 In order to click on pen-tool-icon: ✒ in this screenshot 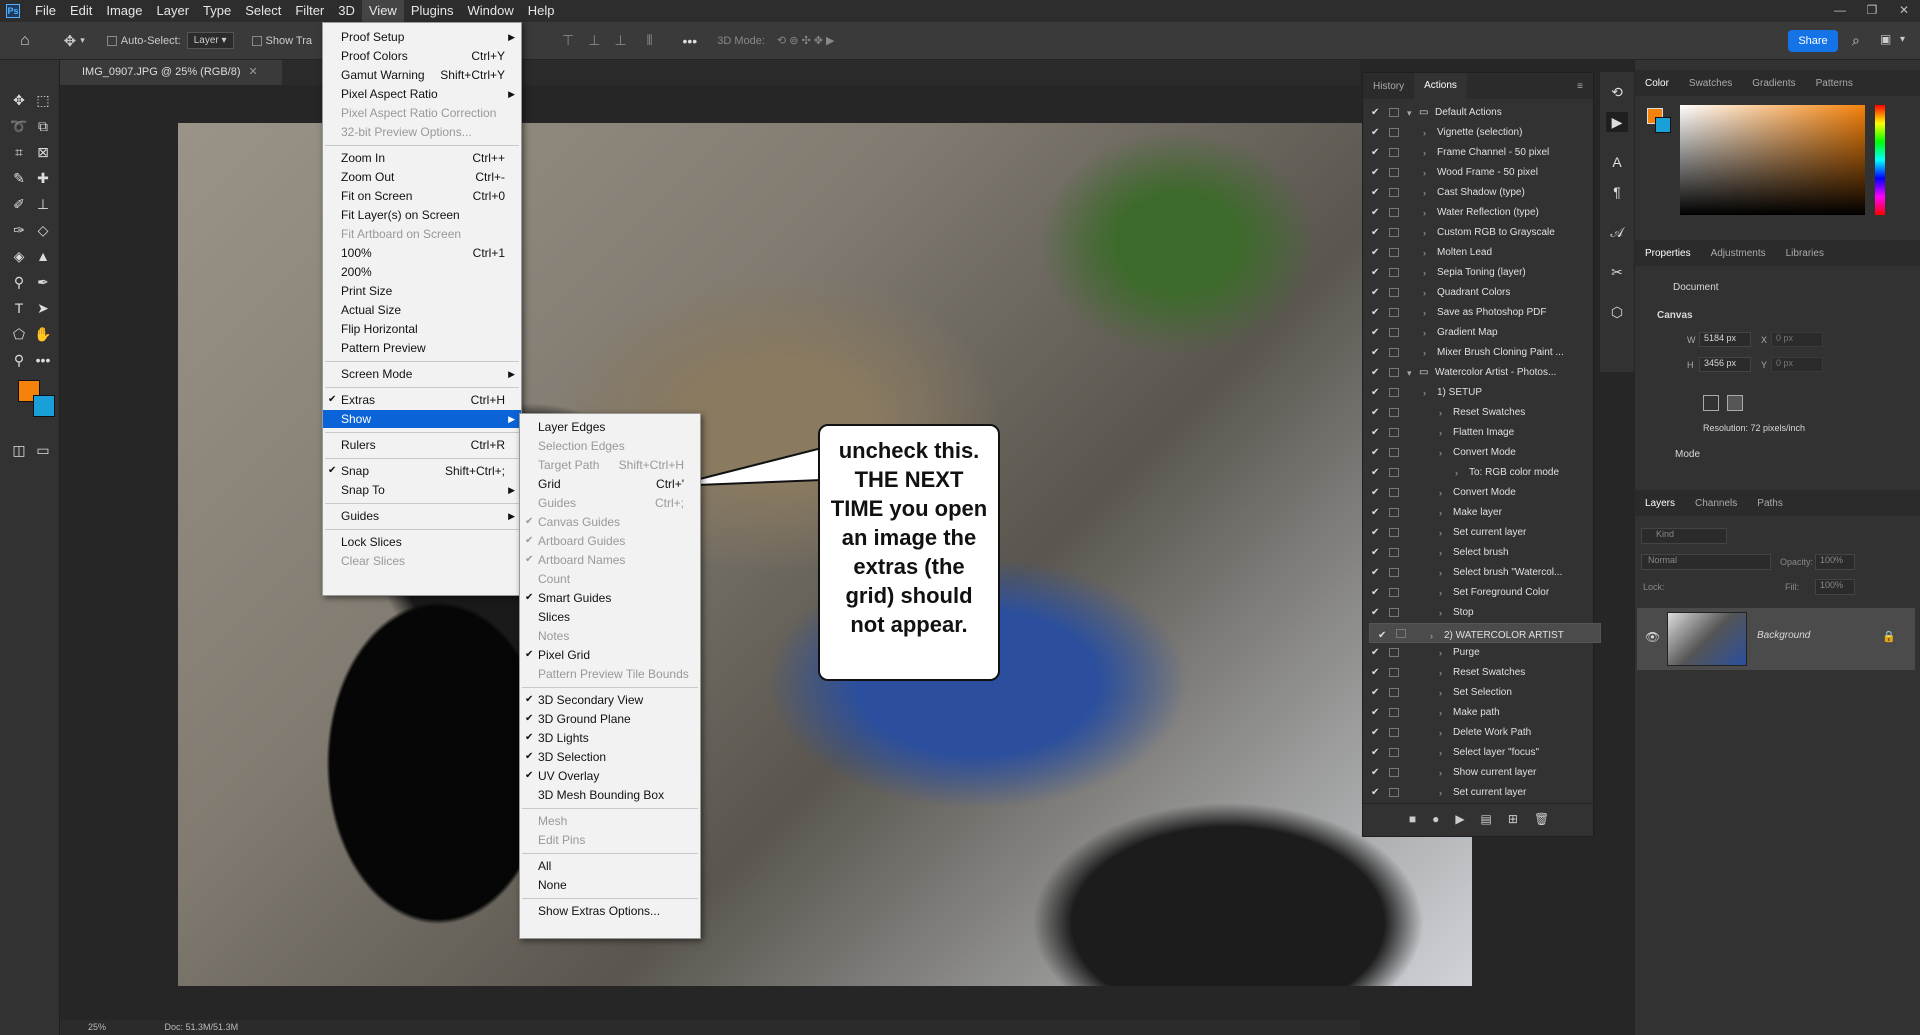, I will do `click(43, 282)`.